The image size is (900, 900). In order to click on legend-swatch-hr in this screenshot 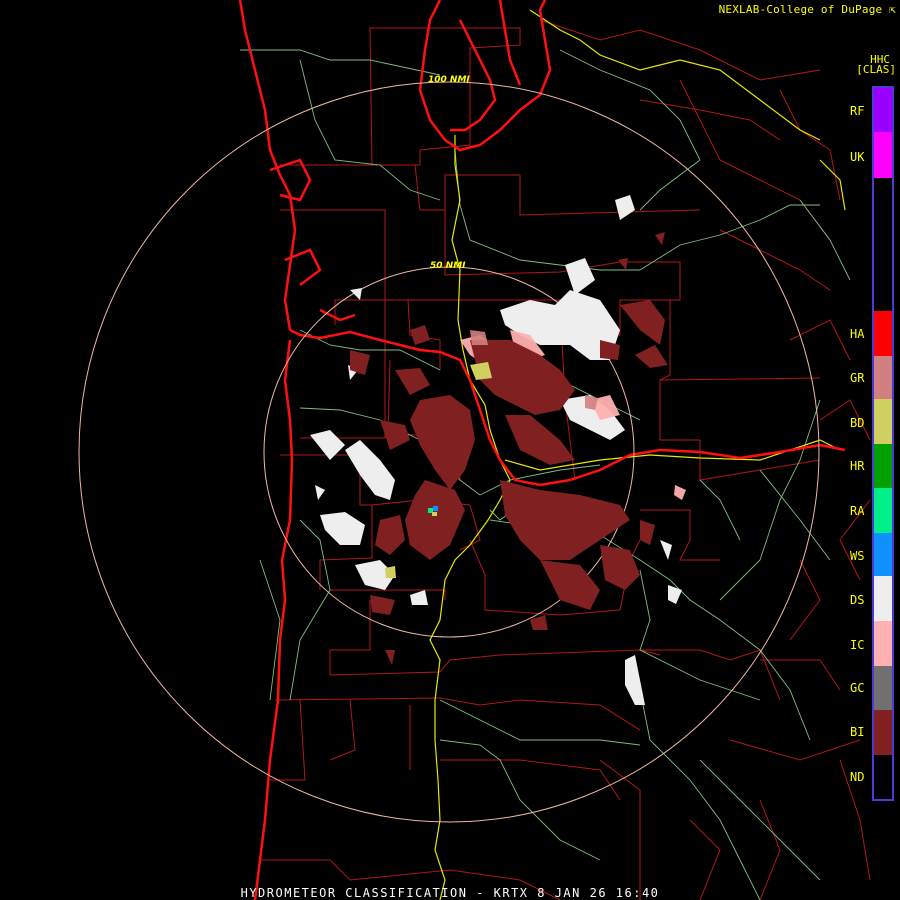, I will do `click(883, 466)`.